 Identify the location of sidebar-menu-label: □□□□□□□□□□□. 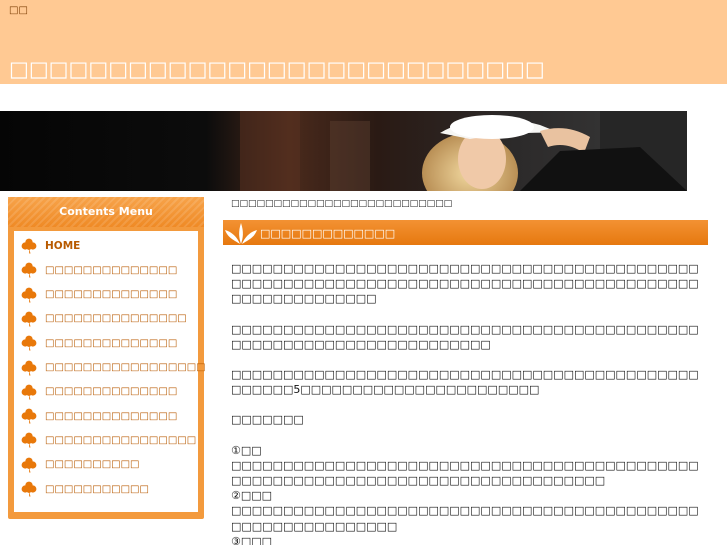
(97, 489).